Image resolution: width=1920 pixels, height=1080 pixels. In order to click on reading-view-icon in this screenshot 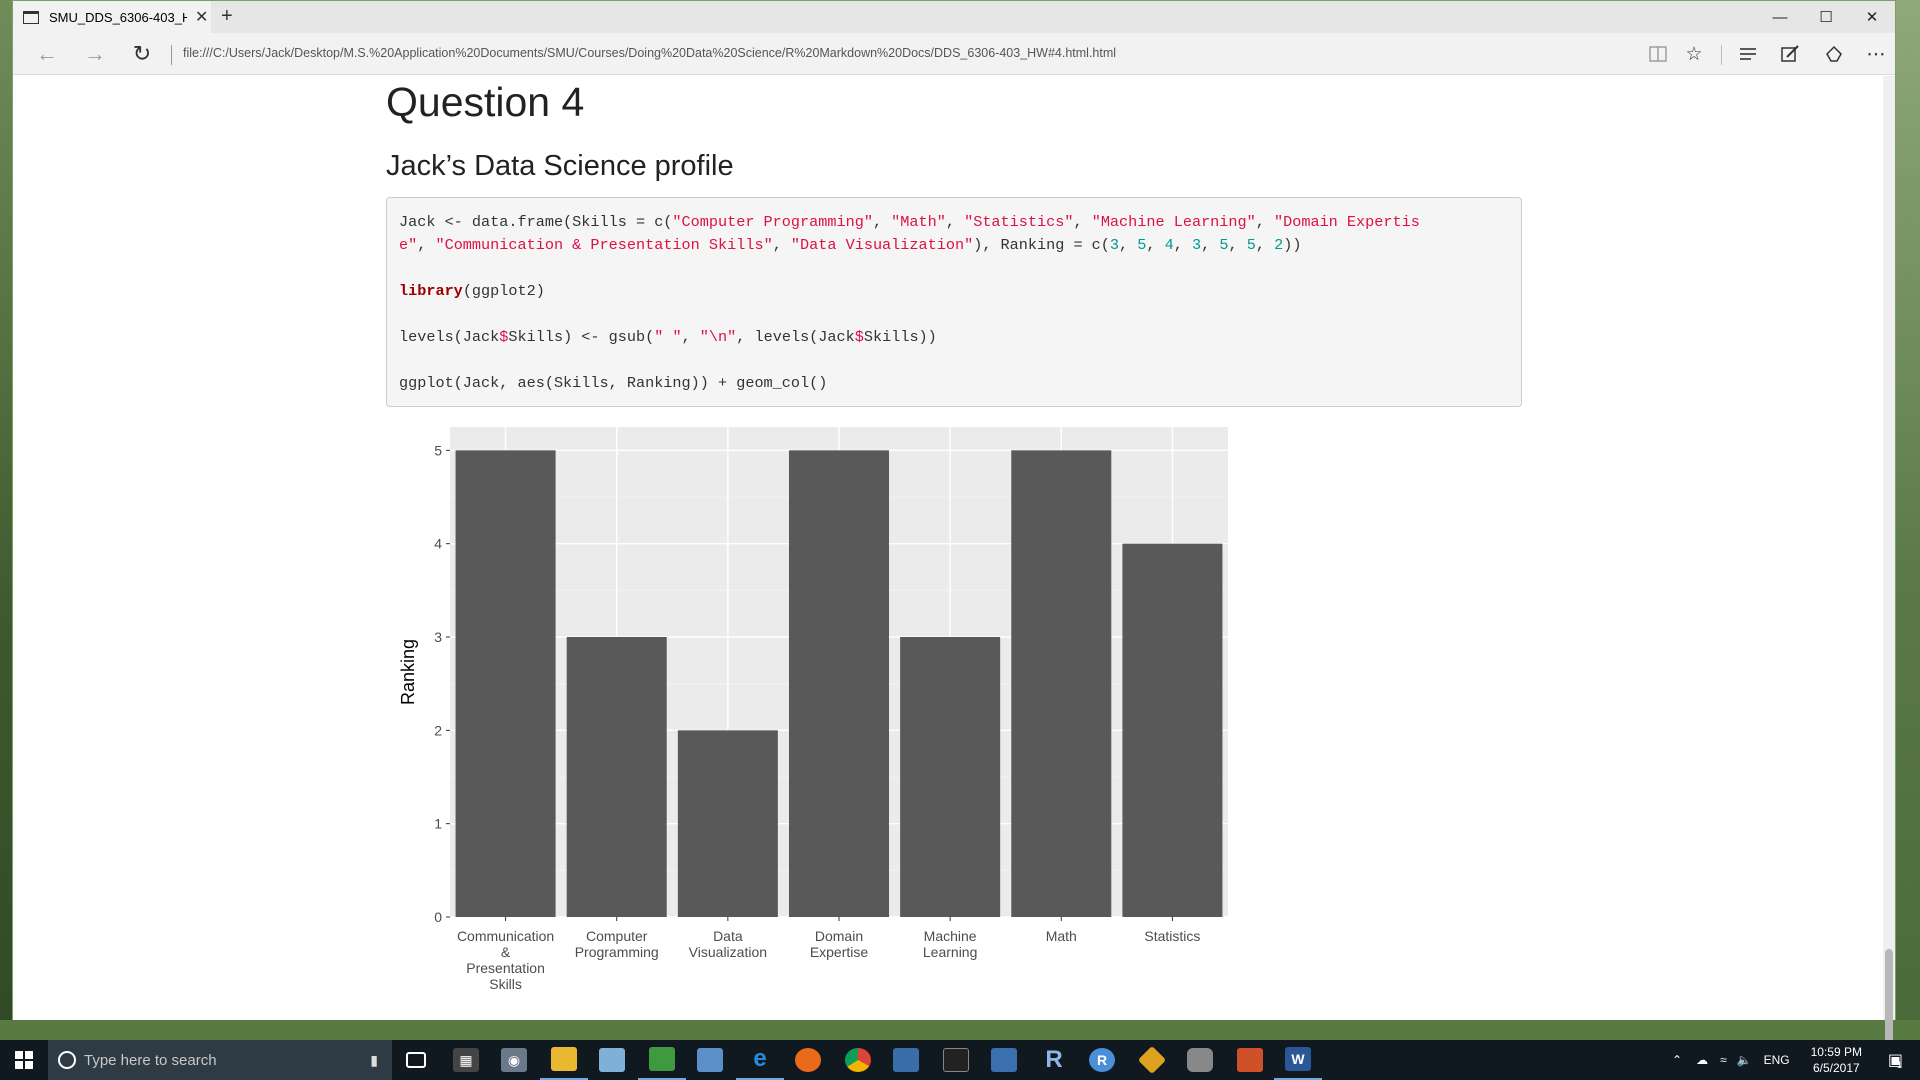, I will do `click(1658, 54)`.